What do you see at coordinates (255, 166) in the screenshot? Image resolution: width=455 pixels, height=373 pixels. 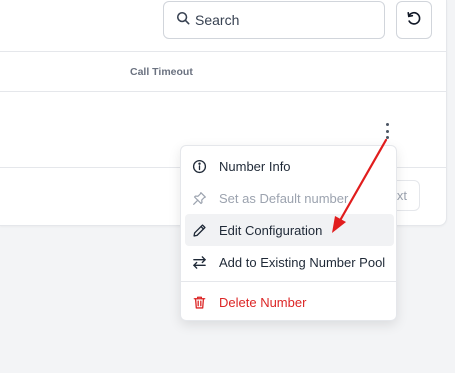 I see `menu-item-label: Number Info` at bounding box center [255, 166].